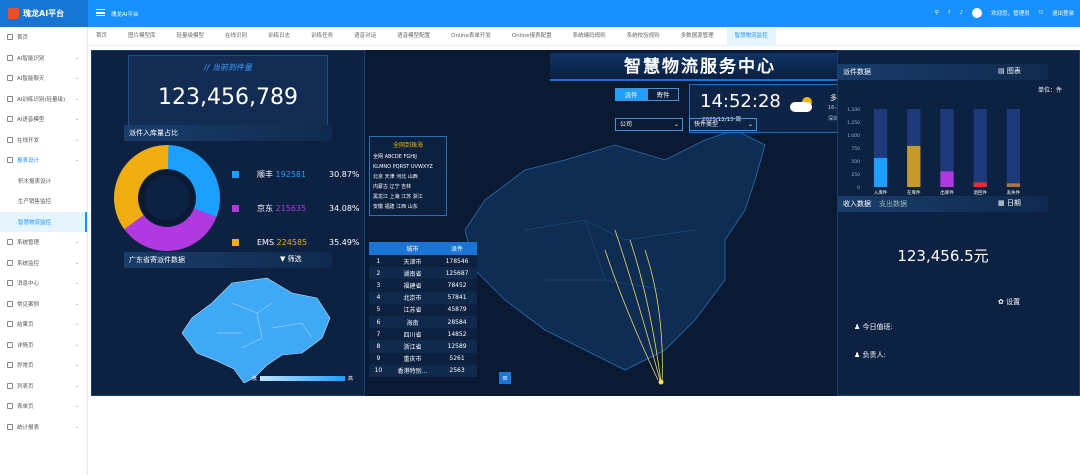 This screenshot has height=475, width=1080. I want to click on logout-link: 退出登录, so click(1063, 13).